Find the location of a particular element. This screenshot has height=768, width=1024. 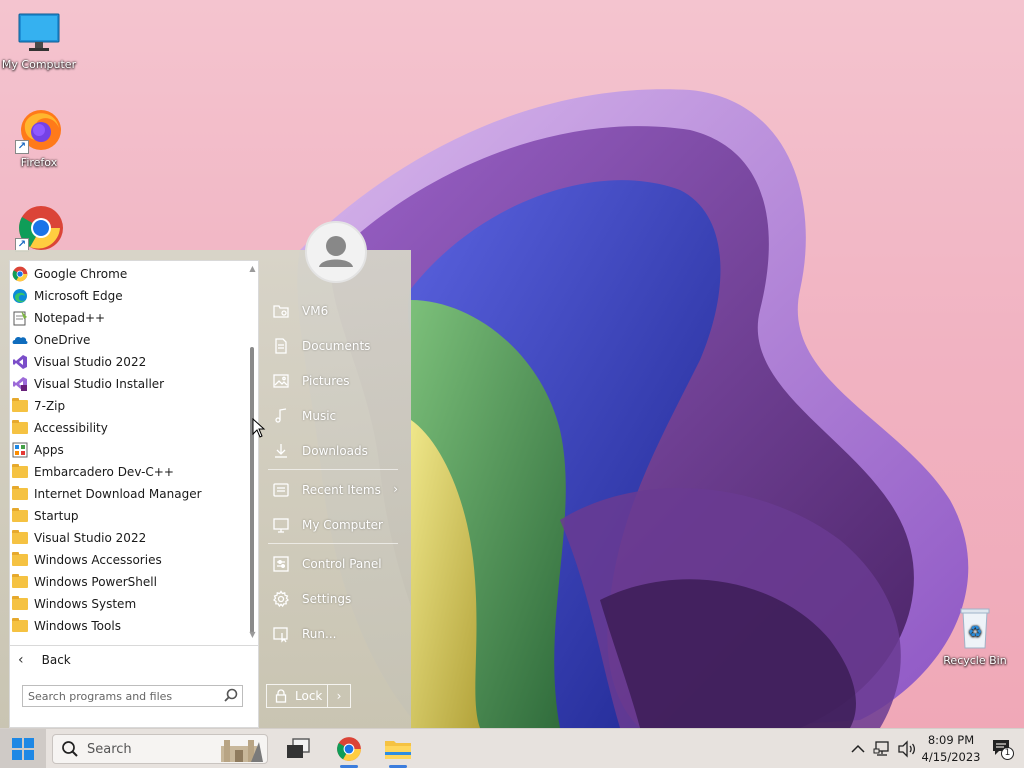

program-item-label: Accessibility is located at coordinates (71, 428).